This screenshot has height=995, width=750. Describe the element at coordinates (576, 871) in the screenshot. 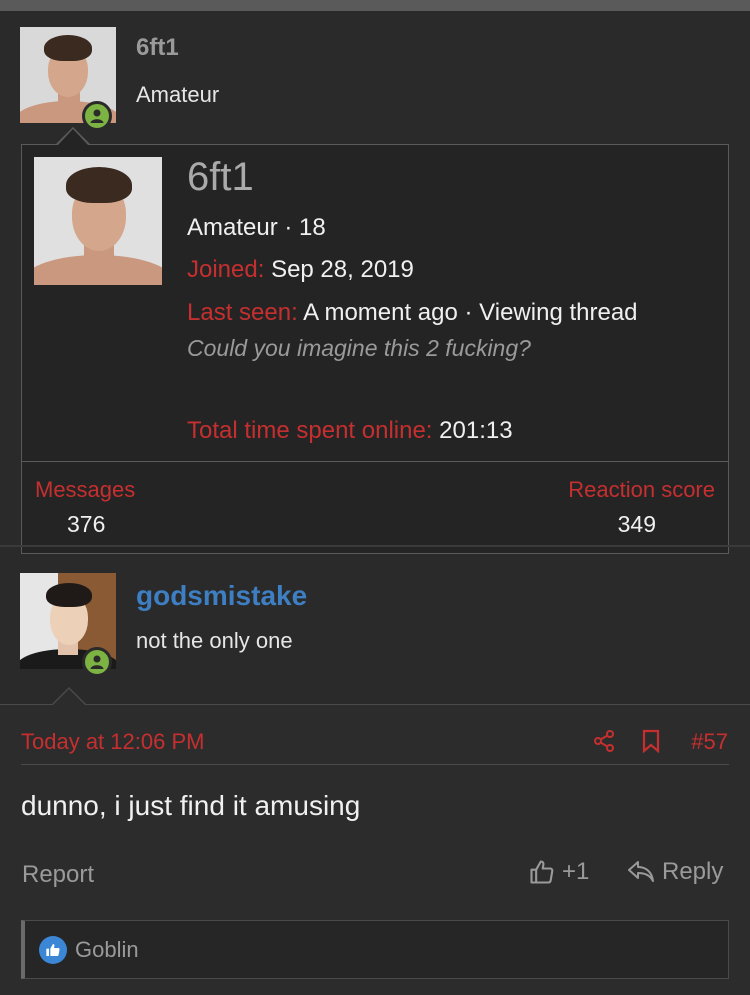

I see `like-count: +1` at that location.